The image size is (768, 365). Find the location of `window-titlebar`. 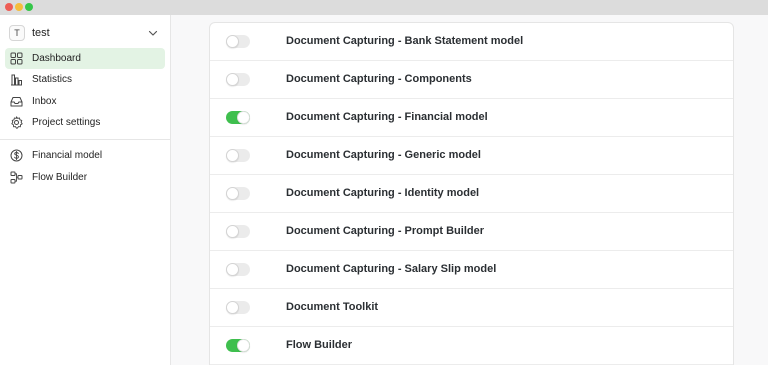

window-titlebar is located at coordinates (384, 7).